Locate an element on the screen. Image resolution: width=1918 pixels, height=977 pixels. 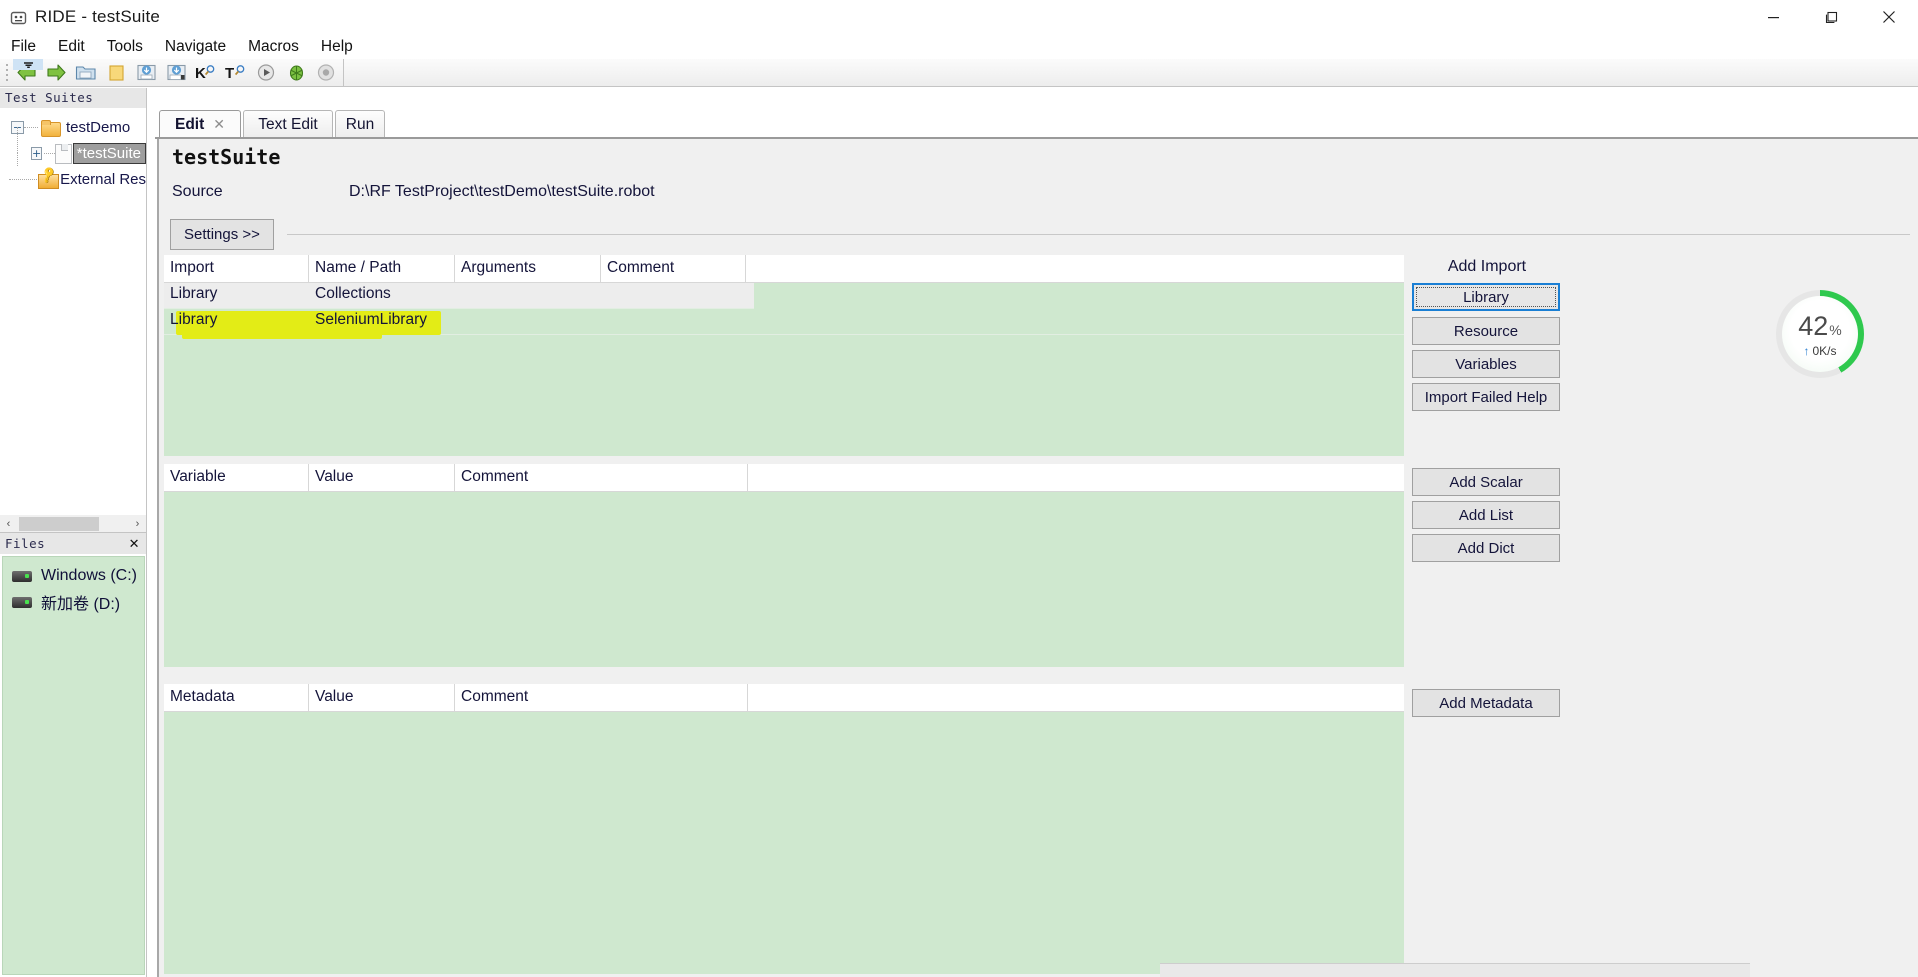
editor-tabstrip: Edit ✕ Text Edit Run is located at coordinates (1036, 124).